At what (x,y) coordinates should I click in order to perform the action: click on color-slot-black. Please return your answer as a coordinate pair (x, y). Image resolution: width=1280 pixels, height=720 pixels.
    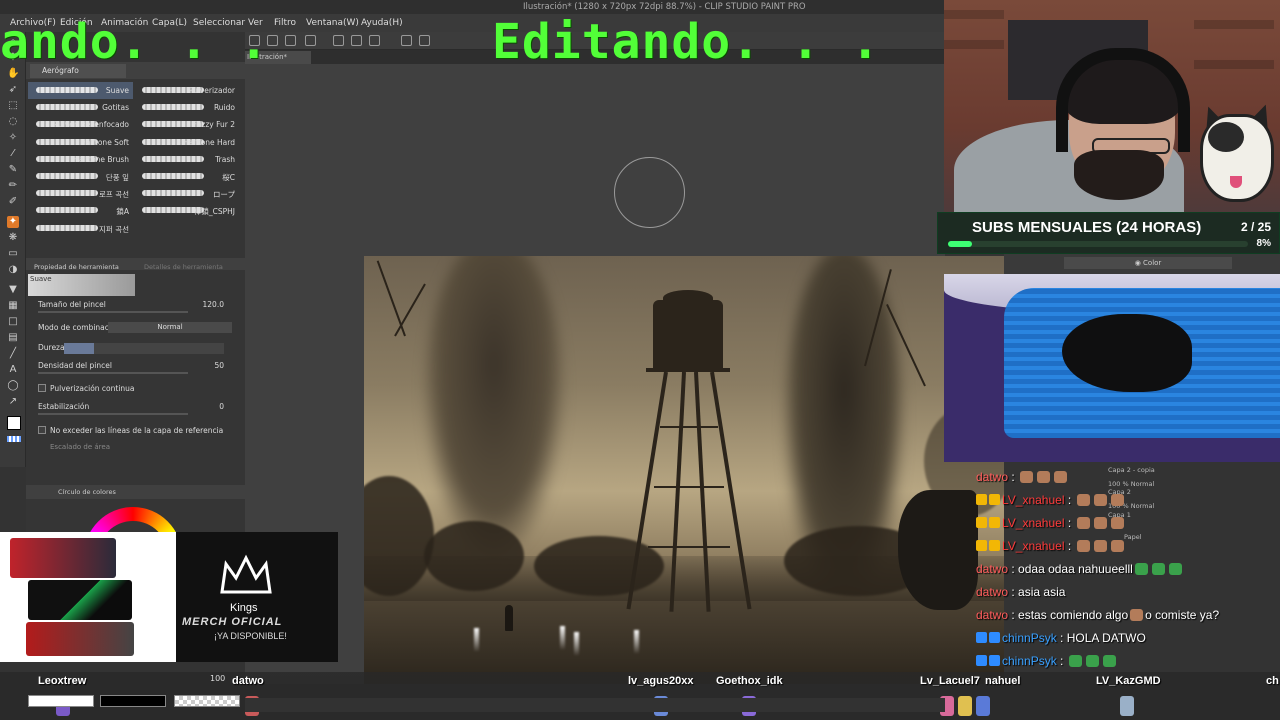
    Looking at the image, I should click on (133, 701).